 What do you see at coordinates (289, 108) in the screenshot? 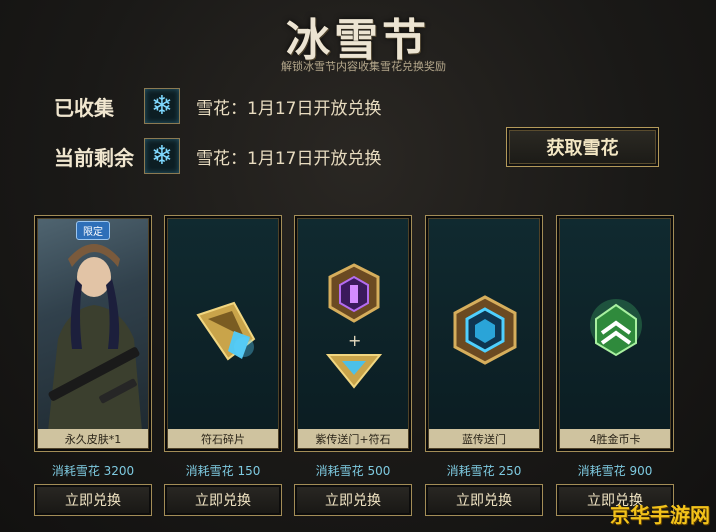
I see `collected-value: 雪花：1月17日开放兑换` at bounding box center [289, 108].